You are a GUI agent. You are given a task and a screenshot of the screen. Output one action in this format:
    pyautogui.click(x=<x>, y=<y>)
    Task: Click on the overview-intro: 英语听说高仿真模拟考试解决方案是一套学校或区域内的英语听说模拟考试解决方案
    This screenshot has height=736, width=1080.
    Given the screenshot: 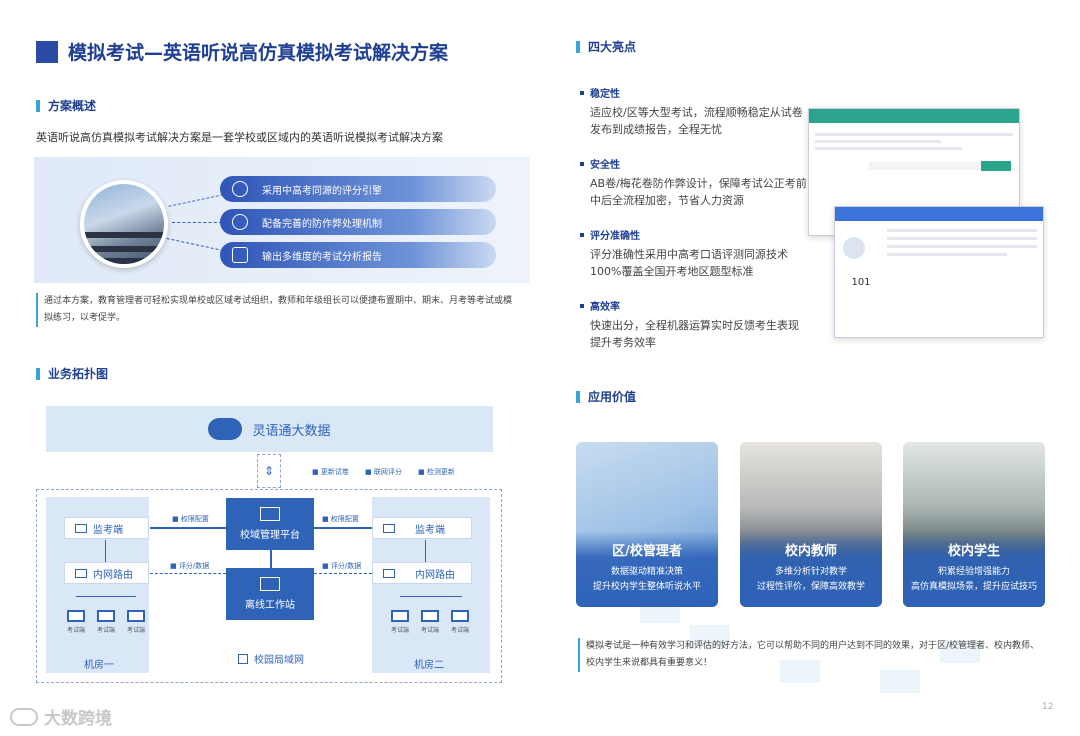 What is the action you would take?
    pyautogui.click(x=239, y=137)
    